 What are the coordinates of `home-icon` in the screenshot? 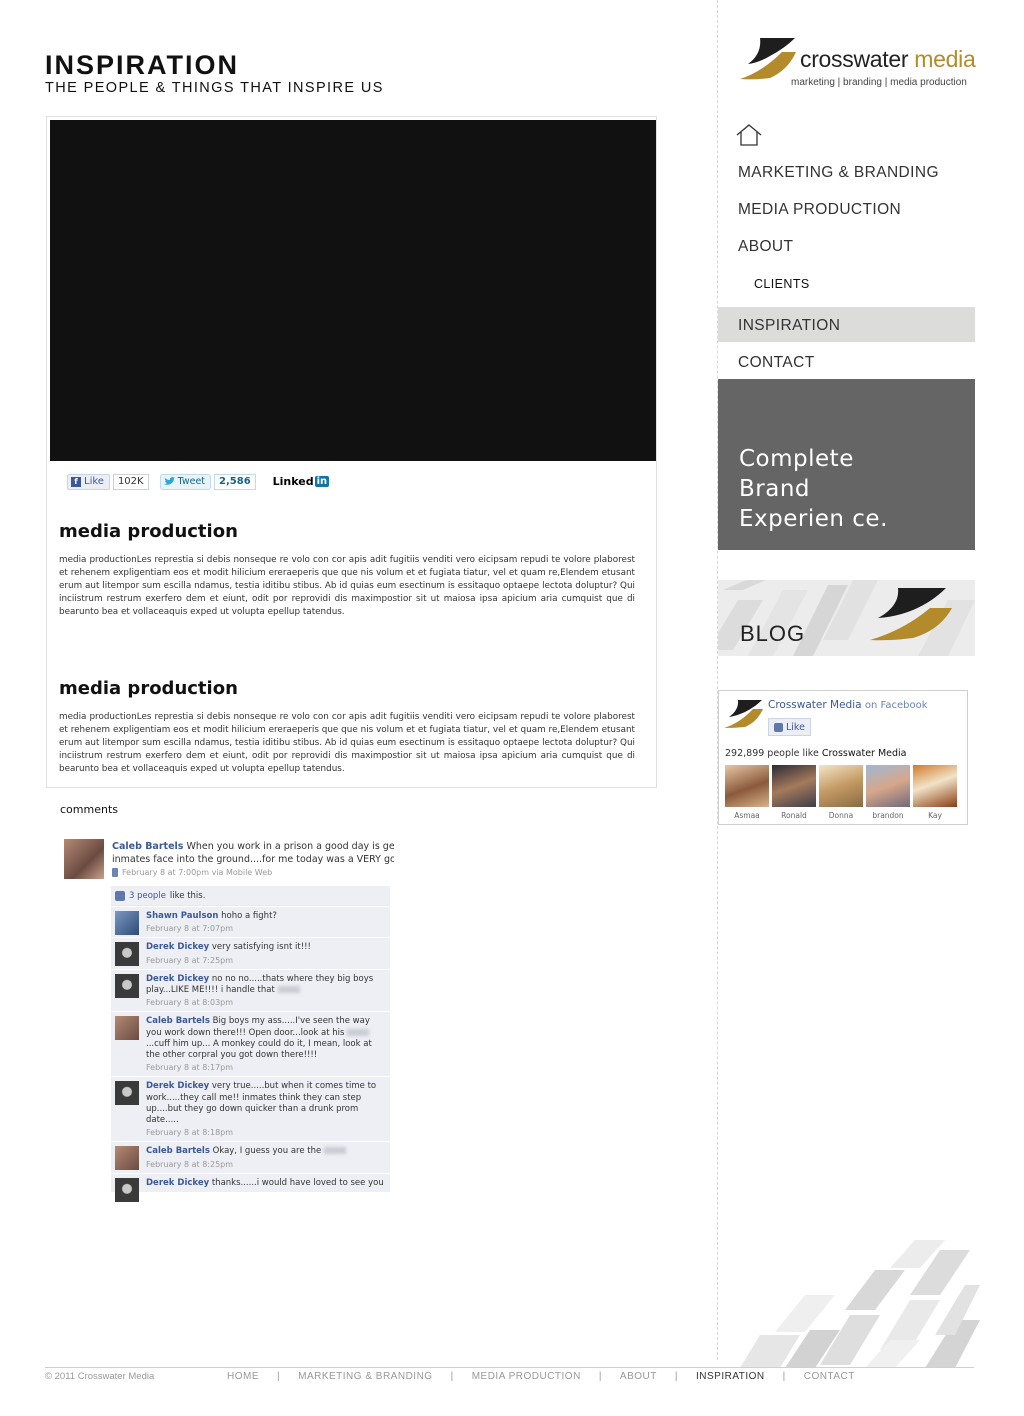 It's located at (749, 135).